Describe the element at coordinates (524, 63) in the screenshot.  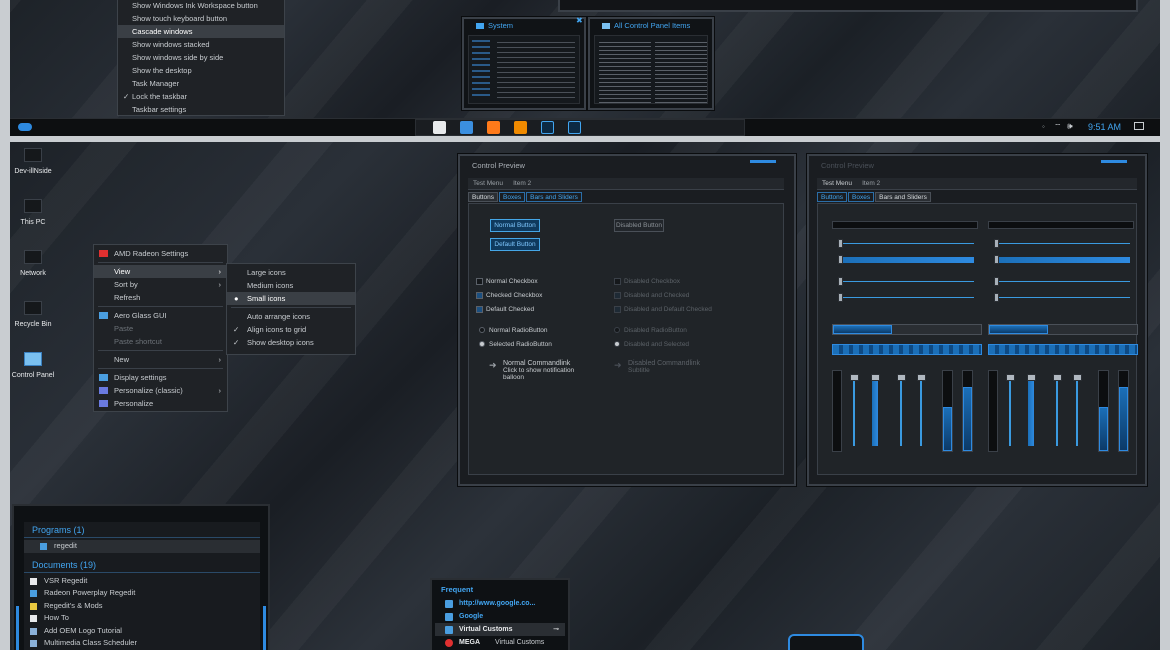
I see `thumbnail-system: System ✖` at that location.